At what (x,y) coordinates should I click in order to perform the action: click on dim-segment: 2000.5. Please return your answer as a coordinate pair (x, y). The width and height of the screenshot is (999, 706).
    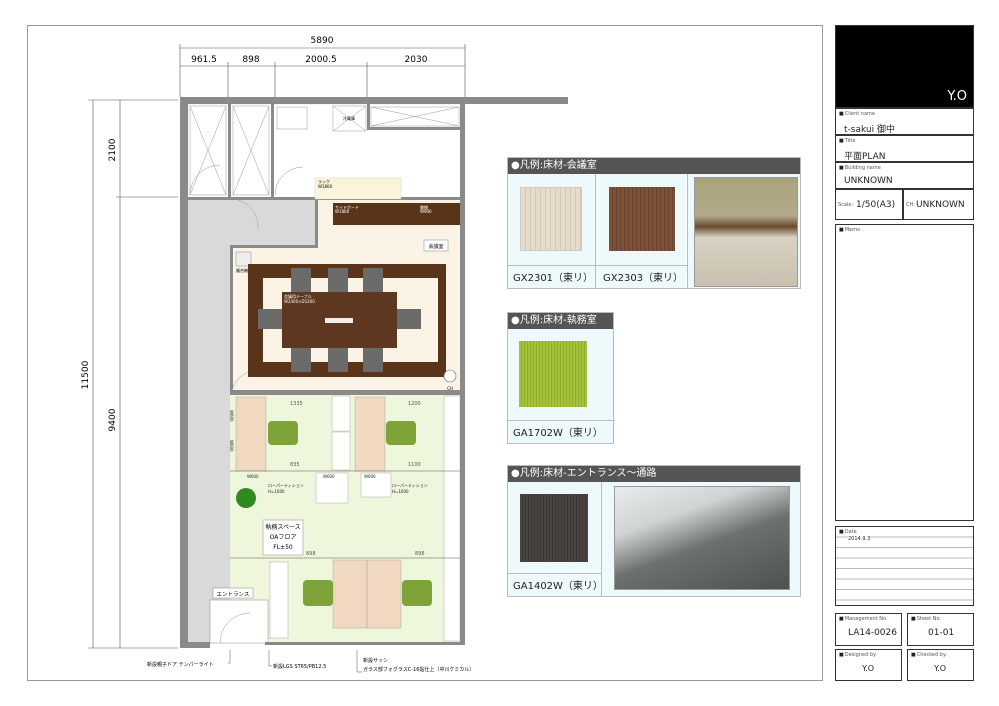
    Looking at the image, I should click on (321, 60).